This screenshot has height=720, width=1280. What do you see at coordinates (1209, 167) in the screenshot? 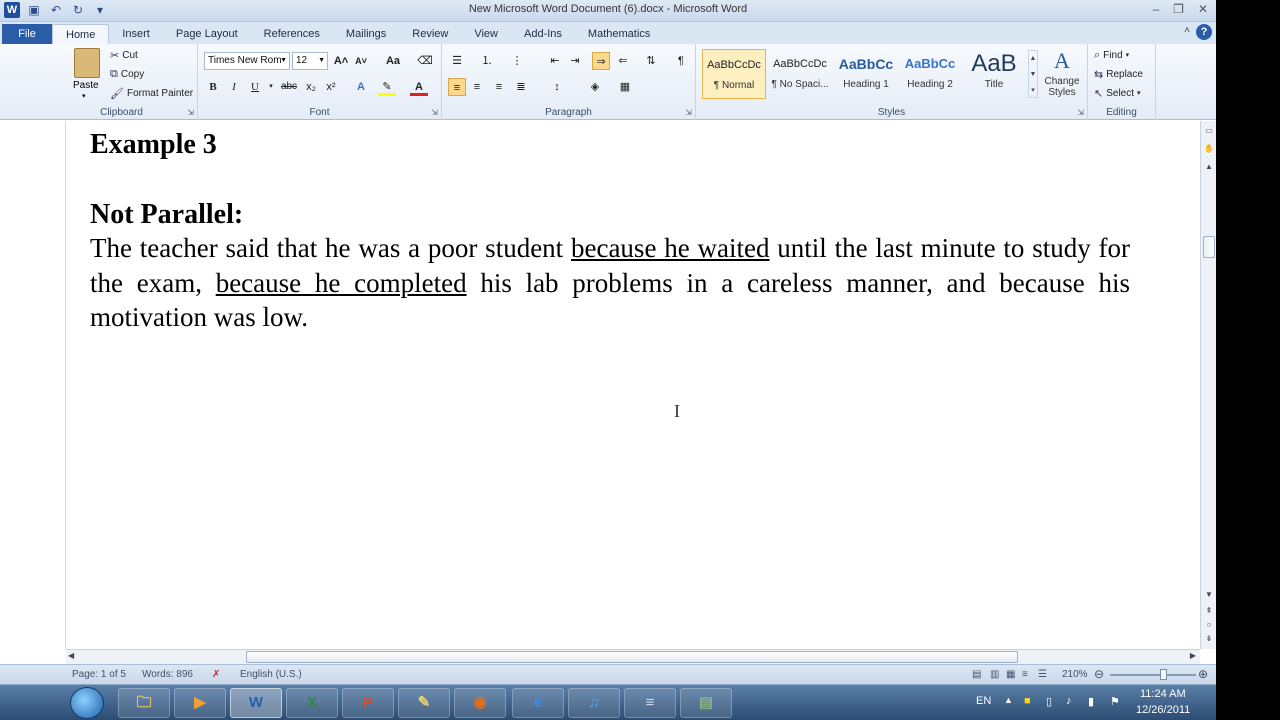
I see `scroll-up-icon: ▲` at bounding box center [1209, 167].